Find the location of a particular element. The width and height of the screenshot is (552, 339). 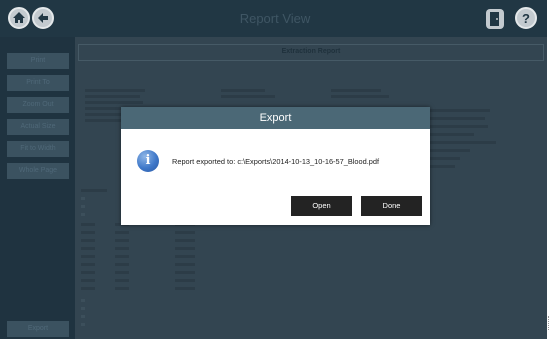

actual-size-button: Actual Size is located at coordinates (38, 127).